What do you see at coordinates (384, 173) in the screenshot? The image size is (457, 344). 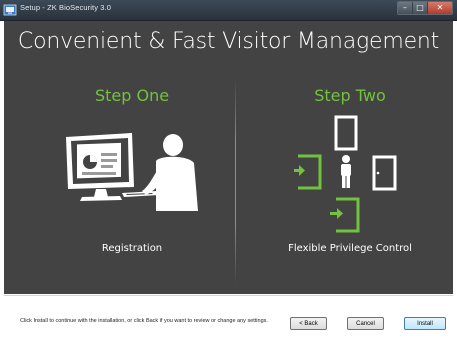 I see `door-right-icon` at bounding box center [384, 173].